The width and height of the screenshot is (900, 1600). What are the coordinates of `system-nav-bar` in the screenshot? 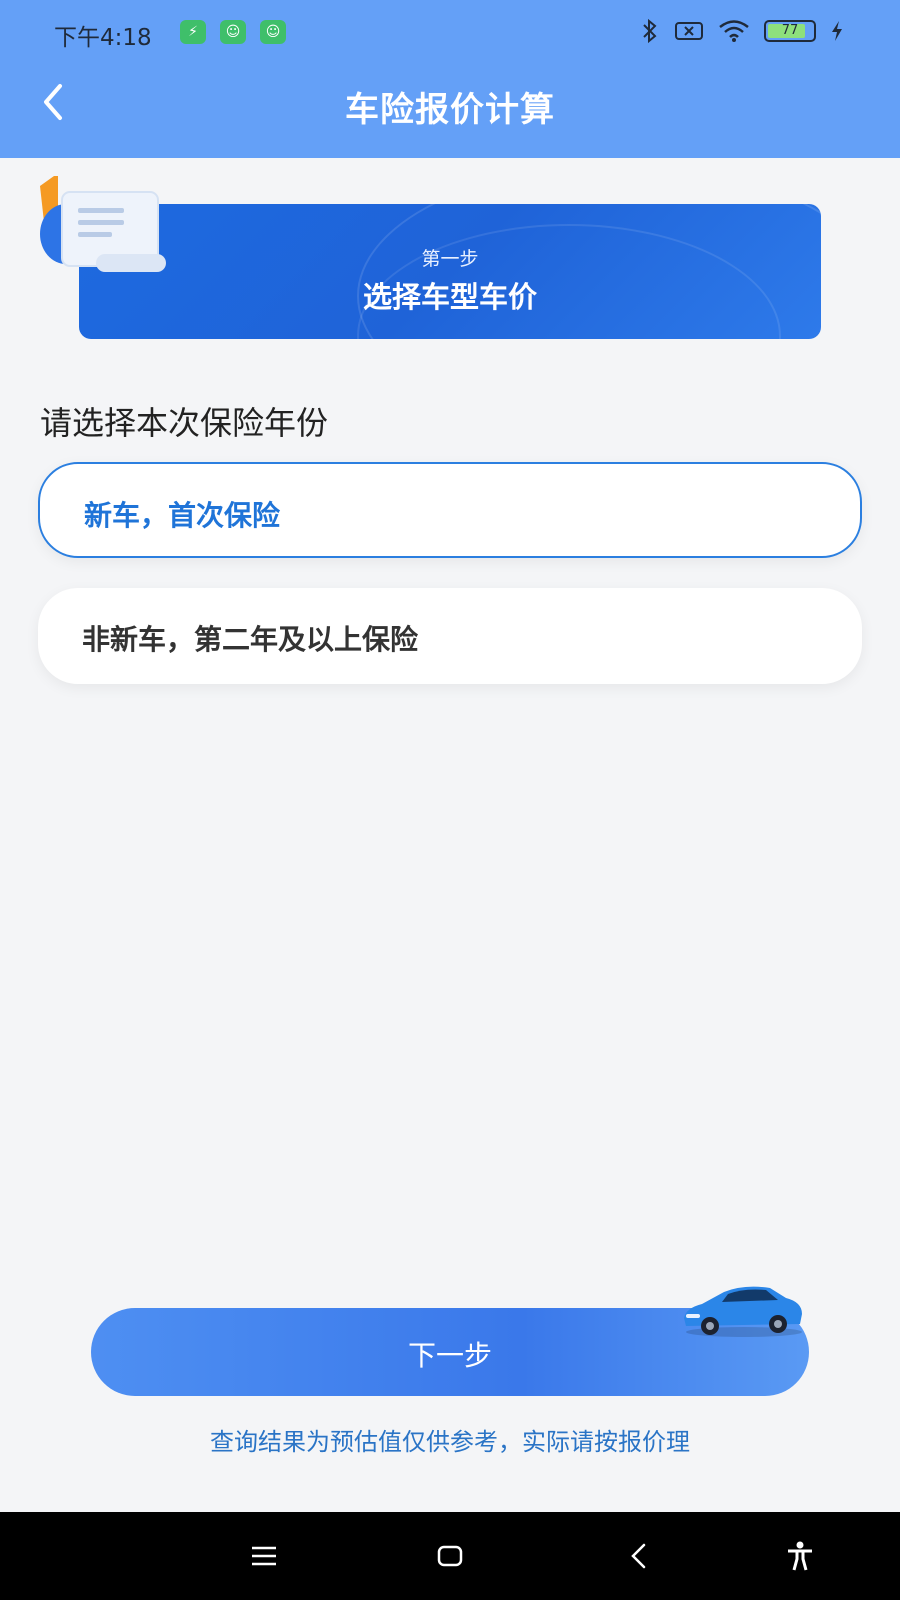 It's located at (450, 1556).